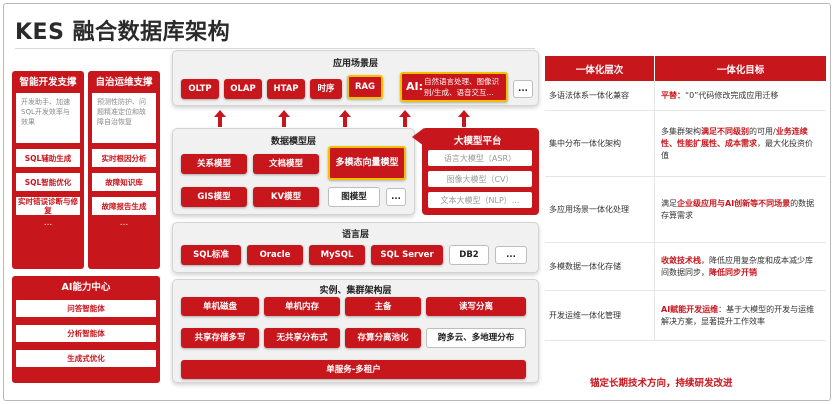 The image size is (834, 404). What do you see at coordinates (600, 209) in the screenshot?
I see `row-level: 多应用场景一体化处理` at bounding box center [600, 209].